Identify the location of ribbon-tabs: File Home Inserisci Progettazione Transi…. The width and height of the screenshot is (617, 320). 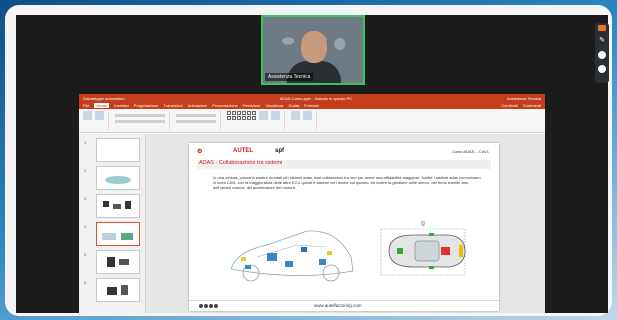
(312, 105).